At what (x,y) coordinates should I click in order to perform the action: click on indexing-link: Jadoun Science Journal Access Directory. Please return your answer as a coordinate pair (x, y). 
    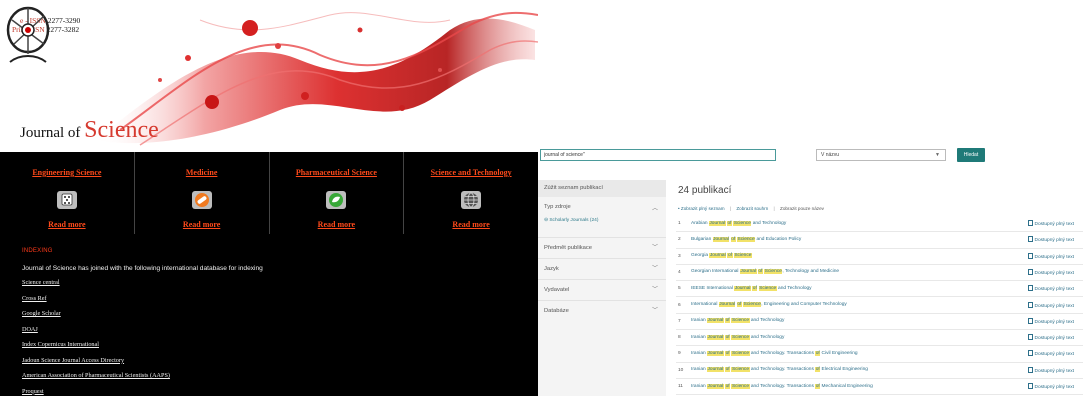
    Looking at the image, I should click on (96, 365).